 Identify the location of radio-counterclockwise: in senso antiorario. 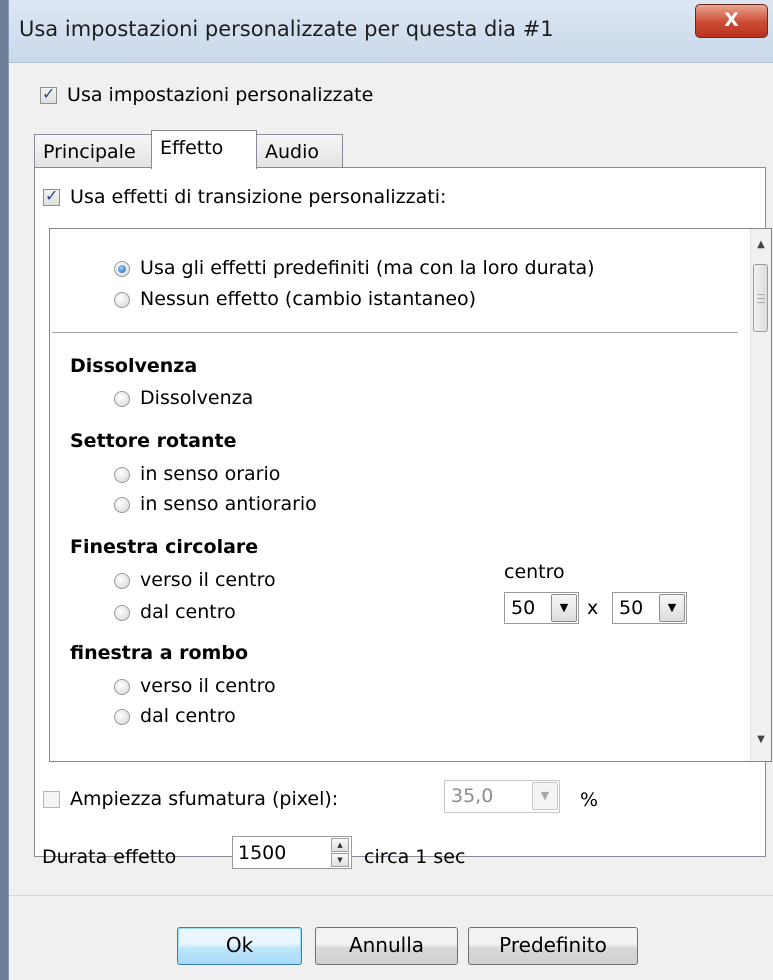
(215, 504).